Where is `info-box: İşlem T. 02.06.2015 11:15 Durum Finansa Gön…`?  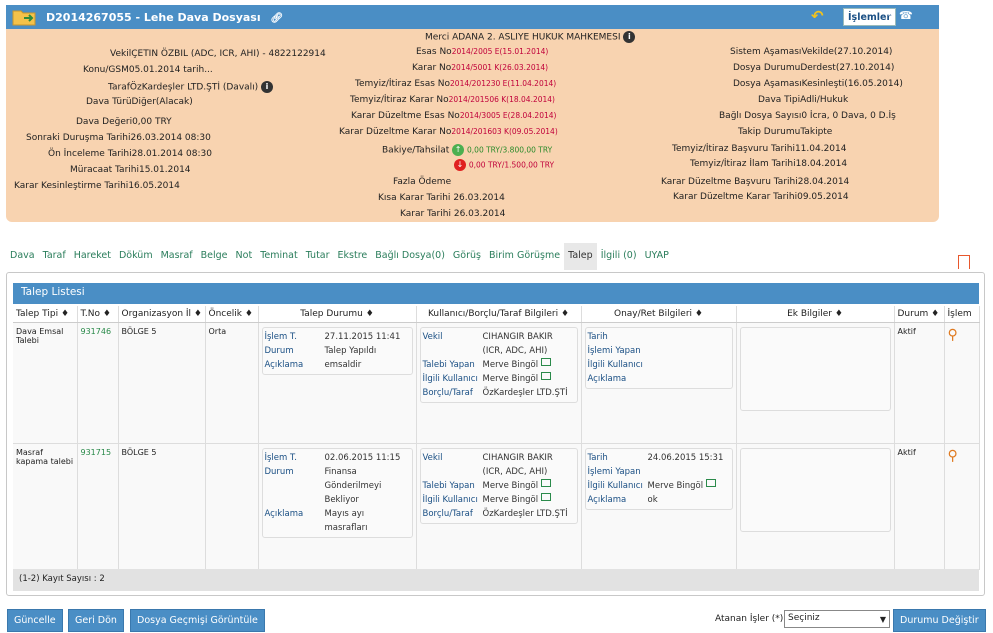
info-box: İşlem T. 02.06.2015 11:15 Durum Finansa Gön… is located at coordinates (337, 492).